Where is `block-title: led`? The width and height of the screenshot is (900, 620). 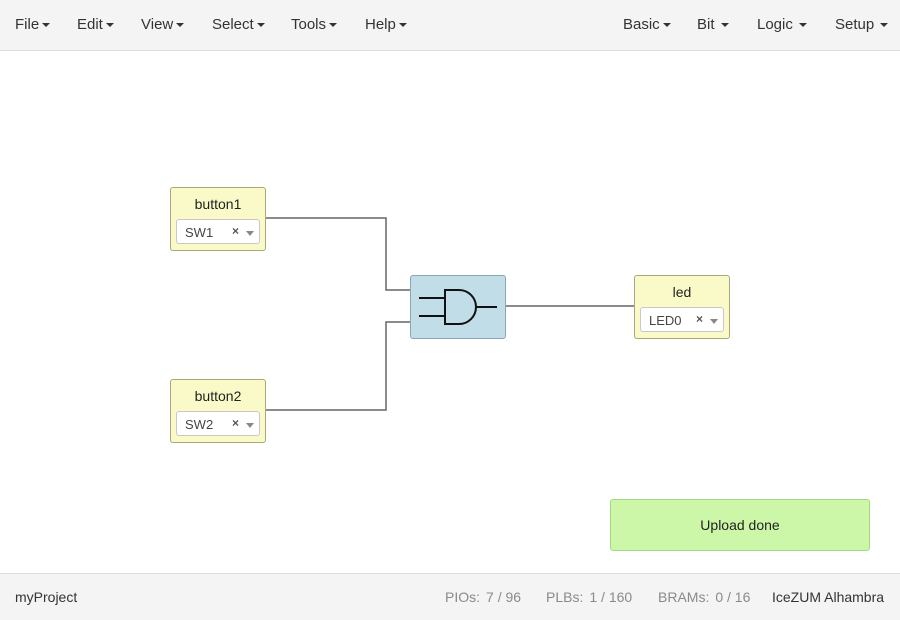
block-title: led is located at coordinates (682, 292).